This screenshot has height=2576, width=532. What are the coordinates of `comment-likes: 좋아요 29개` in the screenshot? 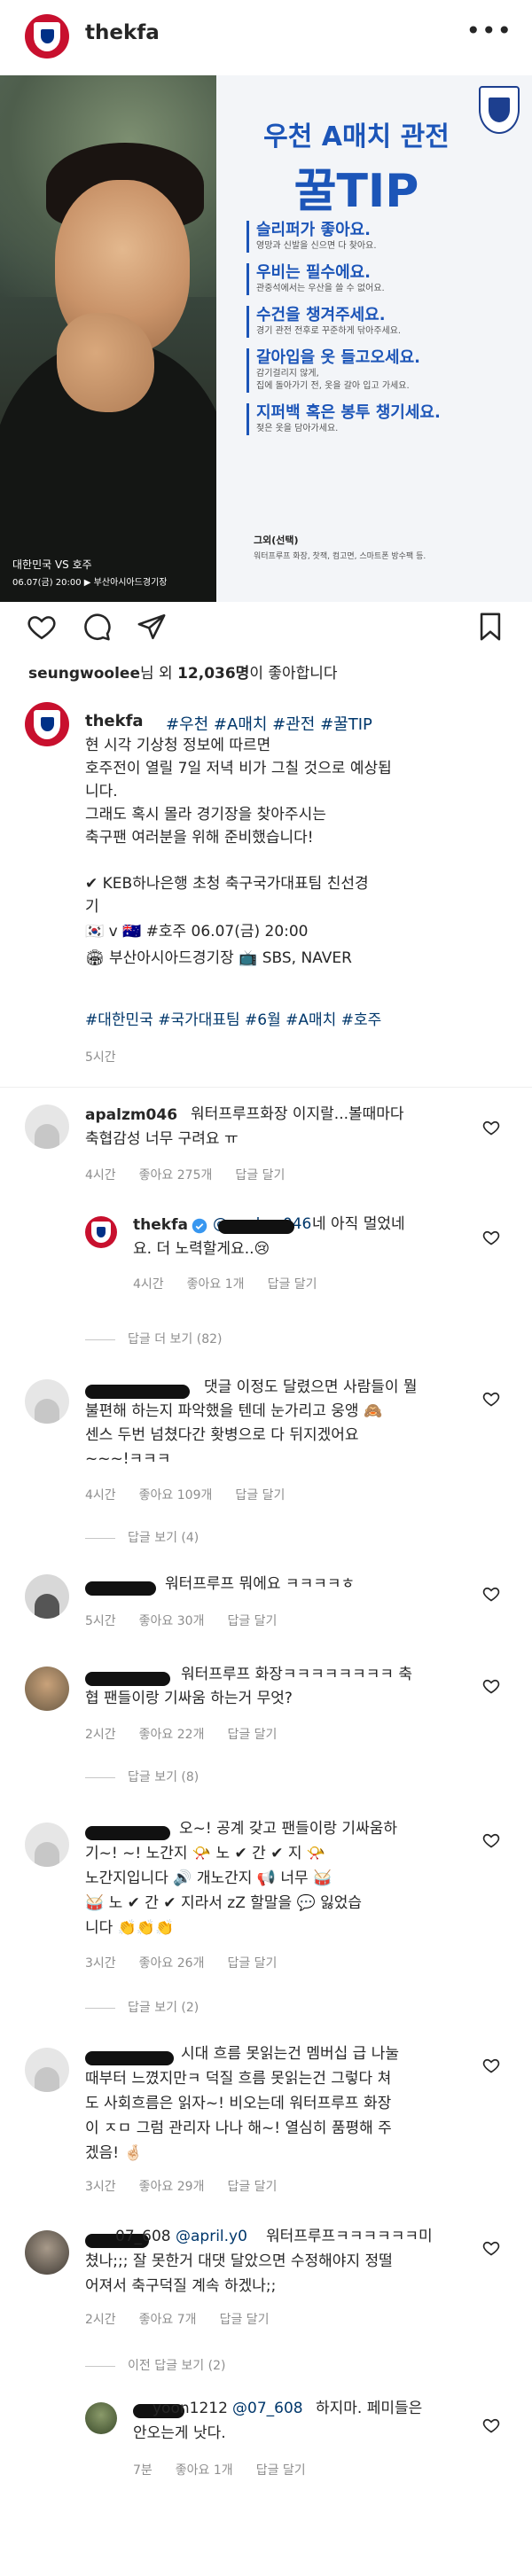 It's located at (172, 2187).